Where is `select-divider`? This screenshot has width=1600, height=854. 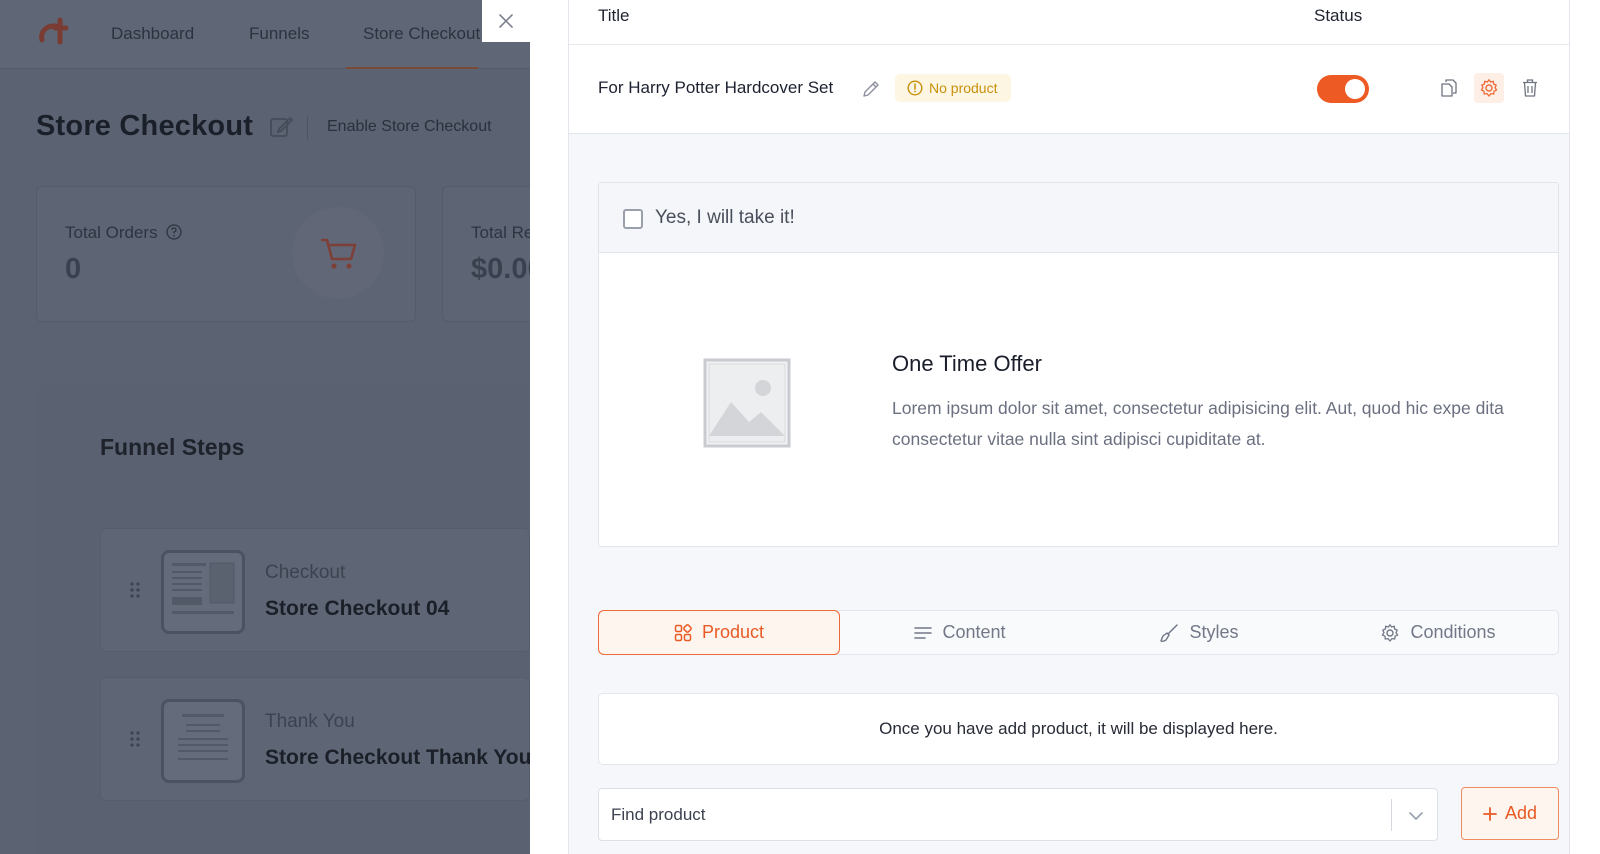 select-divider is located at coordinates (1391, 815).